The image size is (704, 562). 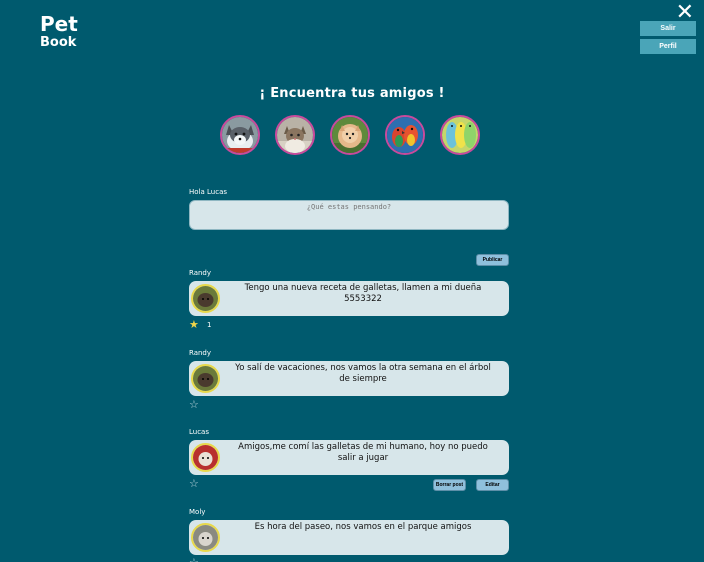 I want to click on post-author: Moly, so click(x=197, y=512).